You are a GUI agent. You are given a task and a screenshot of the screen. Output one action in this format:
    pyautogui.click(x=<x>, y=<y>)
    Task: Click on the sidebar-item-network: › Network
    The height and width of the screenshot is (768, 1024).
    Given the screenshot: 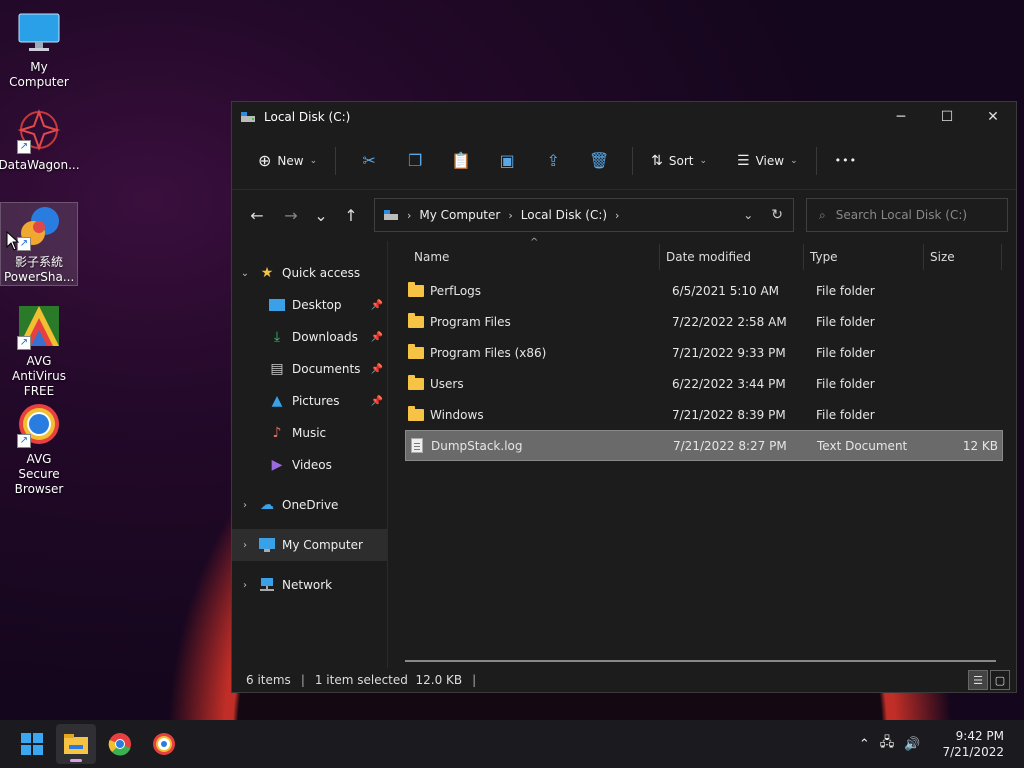 What is the action you would take?
    pyautogui.click(x=309, y=585)
    